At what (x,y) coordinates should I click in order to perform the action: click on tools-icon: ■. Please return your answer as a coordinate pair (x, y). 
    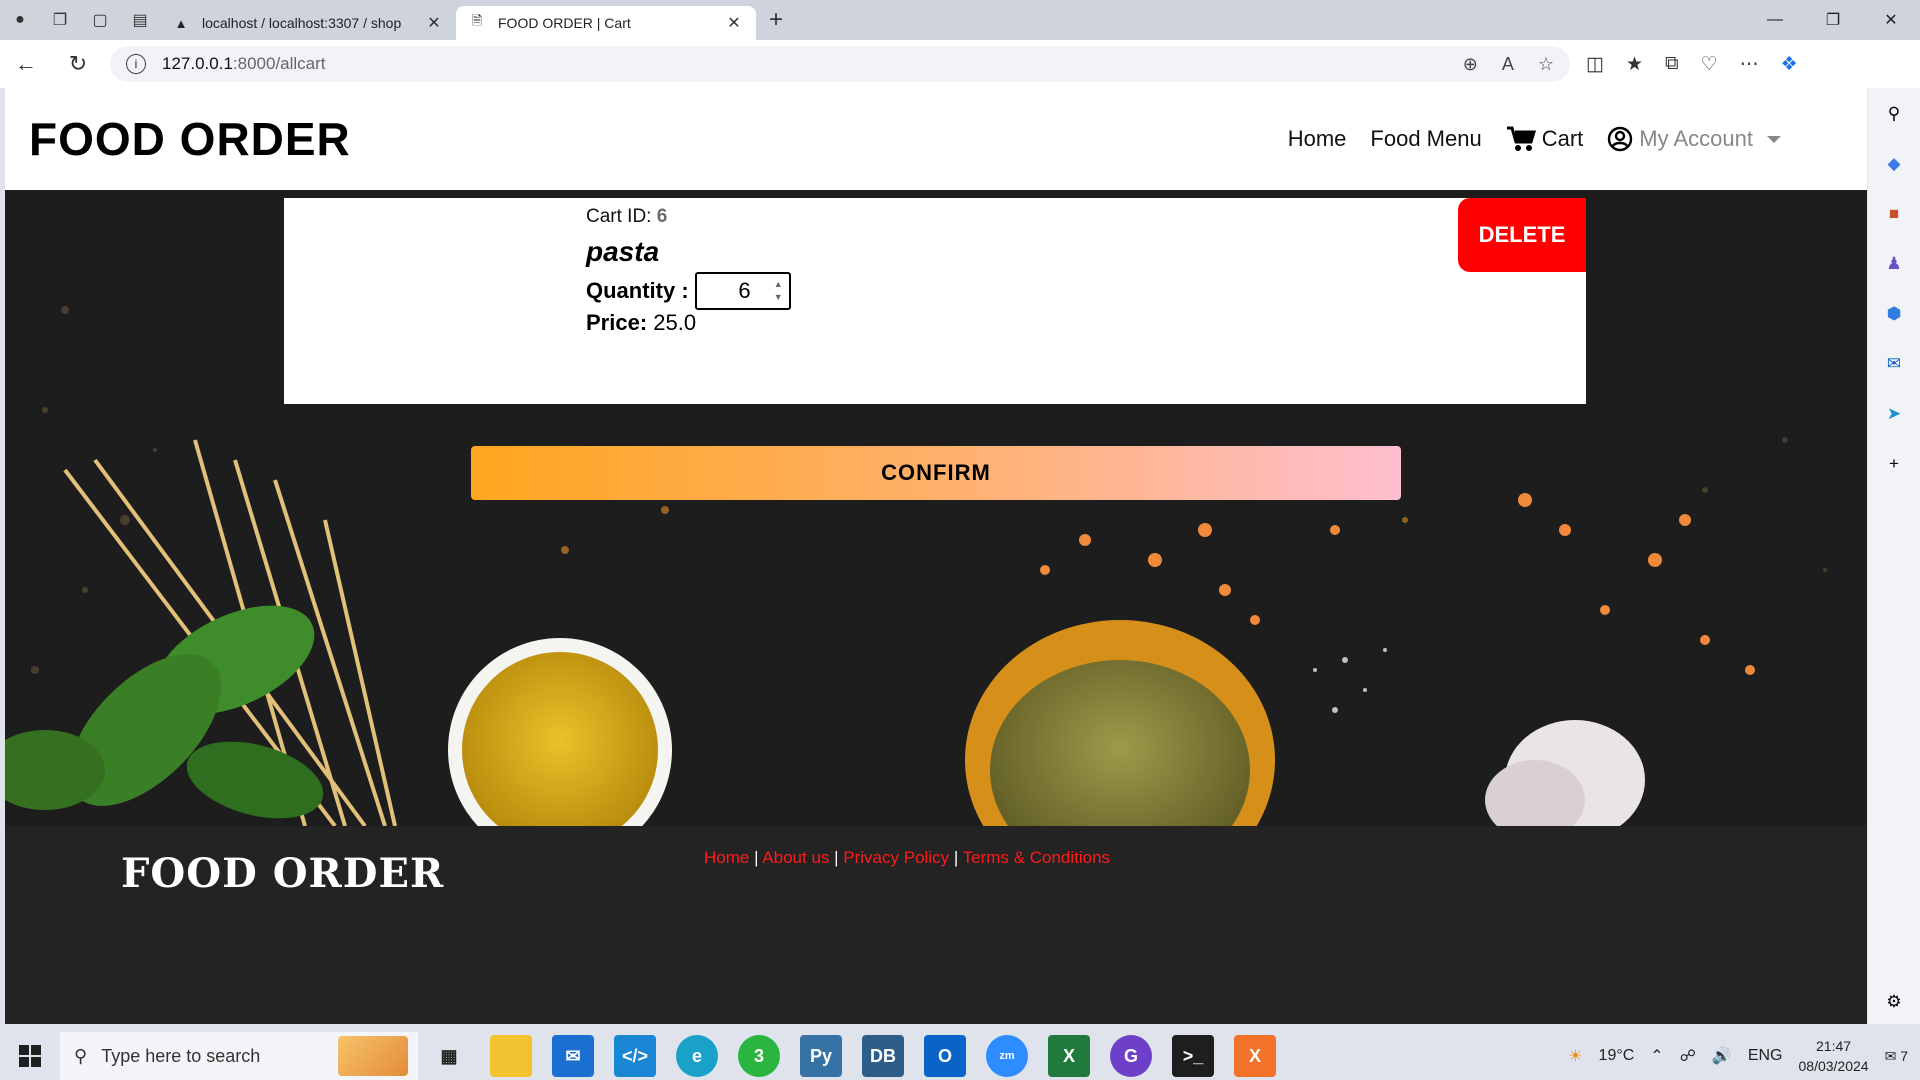
    Looking at the image, I should click on (1894, 214).